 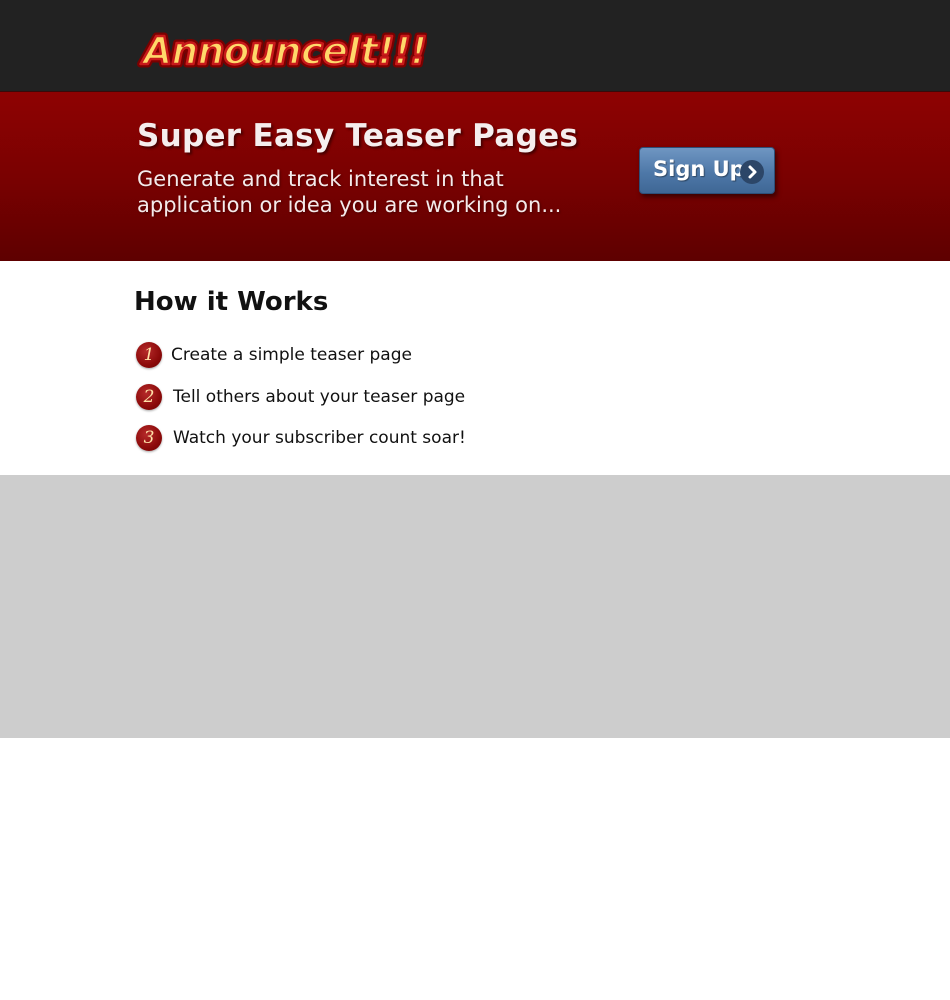 What do you see at coordinates (475, 46) in the screenshot?
I see `top-bar: AnnounceIt!!! AnnounceIt!!!` at bounding box center [475, 46].